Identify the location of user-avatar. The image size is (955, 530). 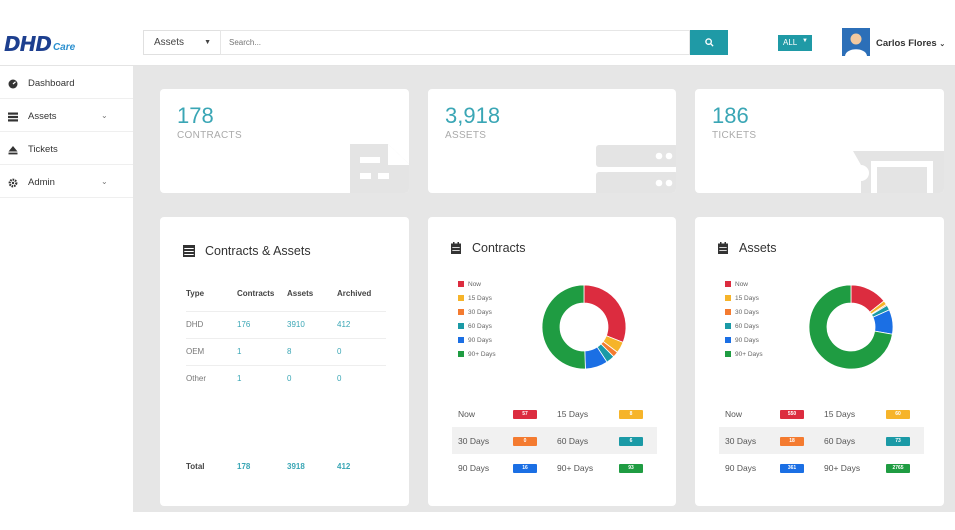
(856, 42).